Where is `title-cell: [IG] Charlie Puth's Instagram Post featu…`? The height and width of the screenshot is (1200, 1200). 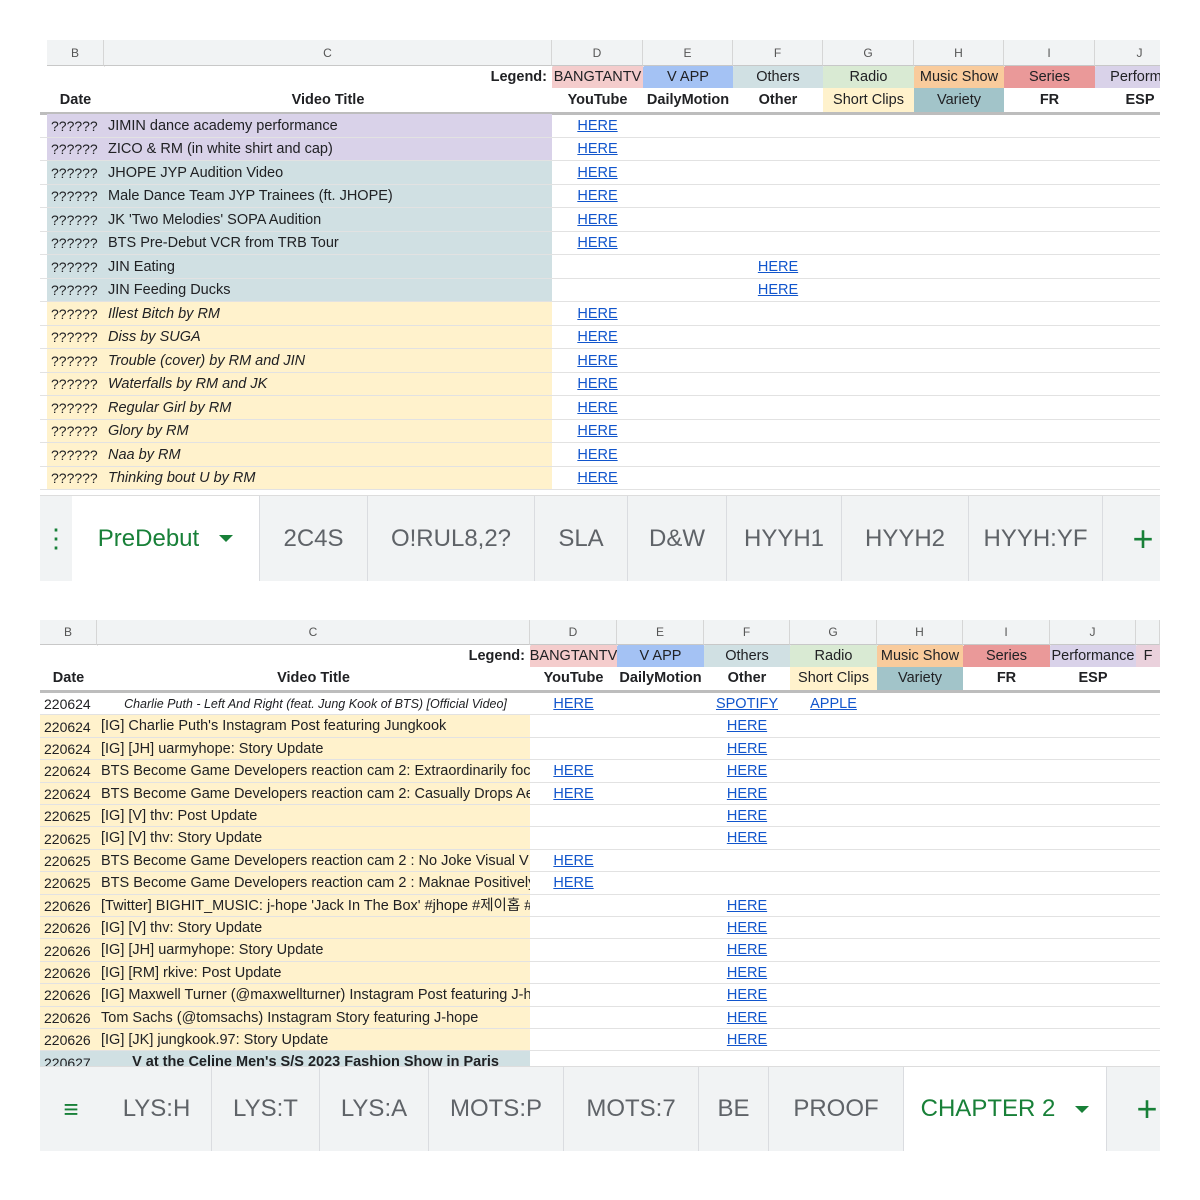
title-cell: [IG] Charlie Puth's Instagram Post featu… is located at coordinates (313, 726).